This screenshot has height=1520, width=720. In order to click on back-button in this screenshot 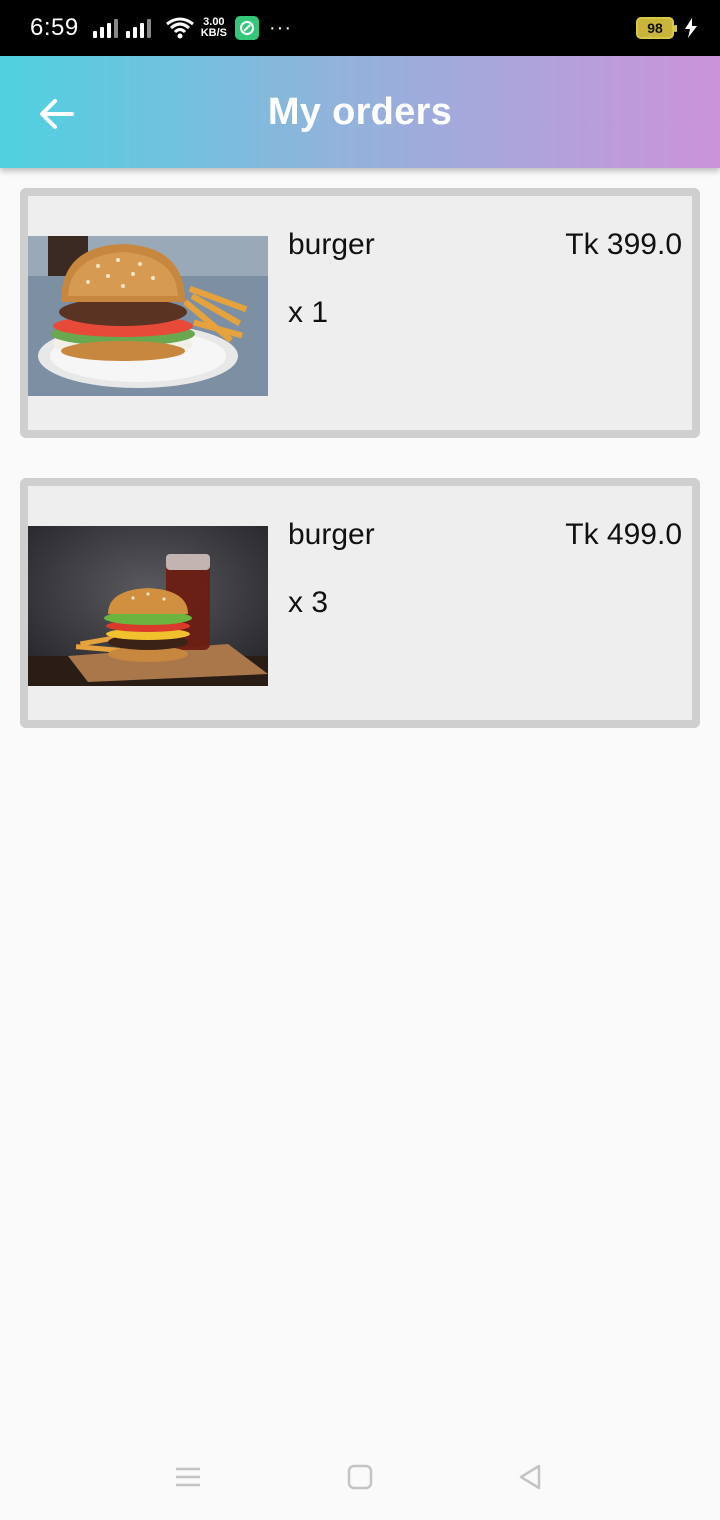, I will do `click(56, 114)`.